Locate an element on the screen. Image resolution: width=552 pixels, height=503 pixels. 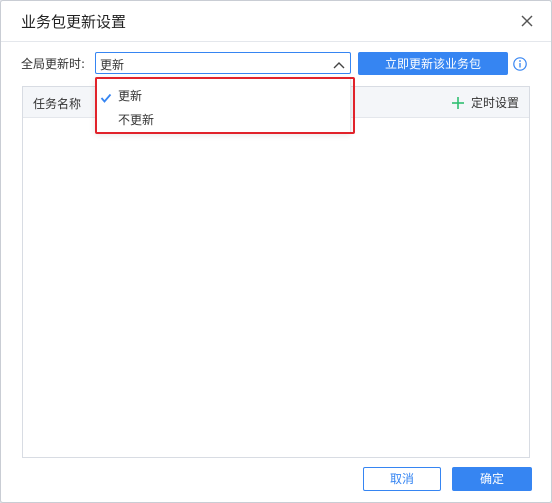
confirm-button: 确定 is located at coordinates (492, 479).